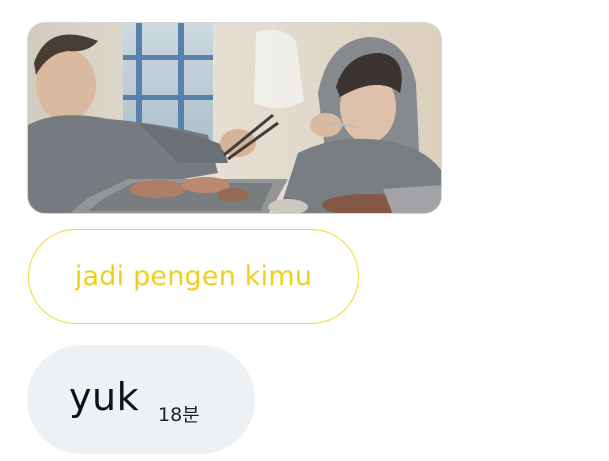  I want to click on message-timestamp: 18분, so click(179, 415).